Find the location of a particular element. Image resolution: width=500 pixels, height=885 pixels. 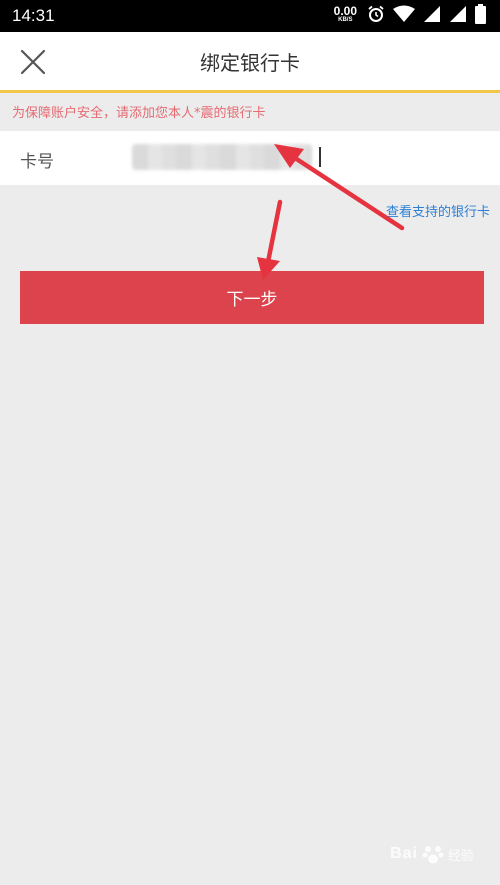

security-notice: 为保障账户安全，请添加您本人*震的银行卡 is located at coordinates (139, 113).